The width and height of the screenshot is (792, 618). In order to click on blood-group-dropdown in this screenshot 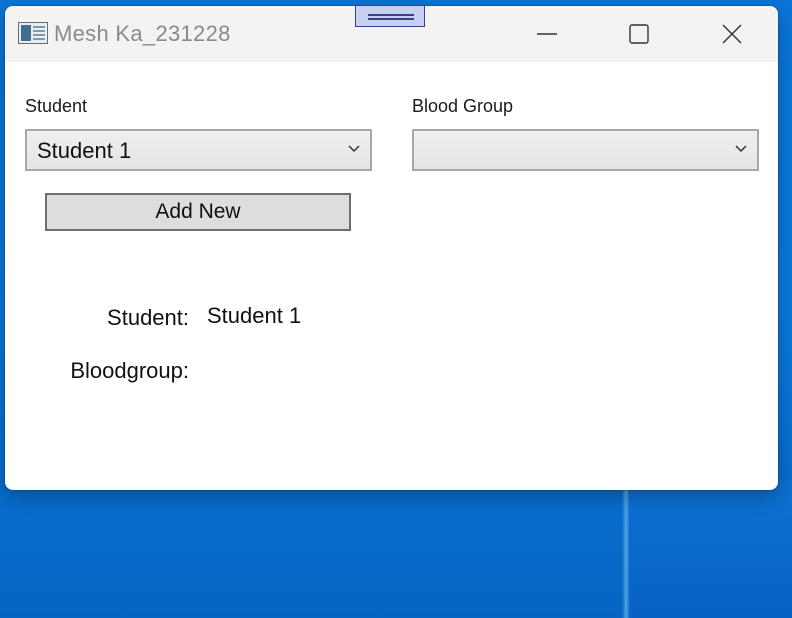, I will do `click(585, 150)`.